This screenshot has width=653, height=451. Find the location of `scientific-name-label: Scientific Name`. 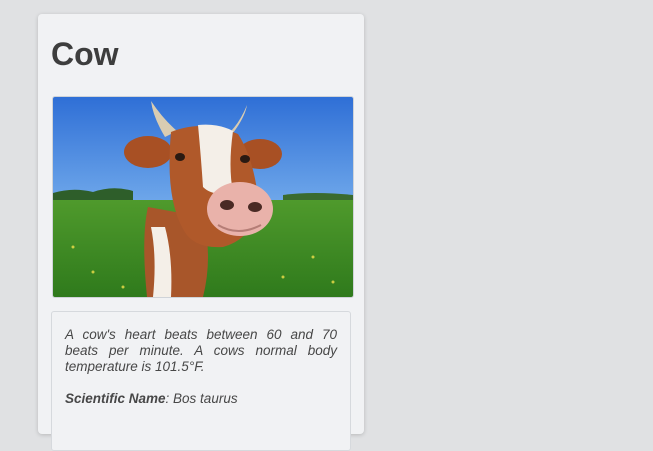

scientific-name-label: Scientific Name is located at coordinates (115, 398).